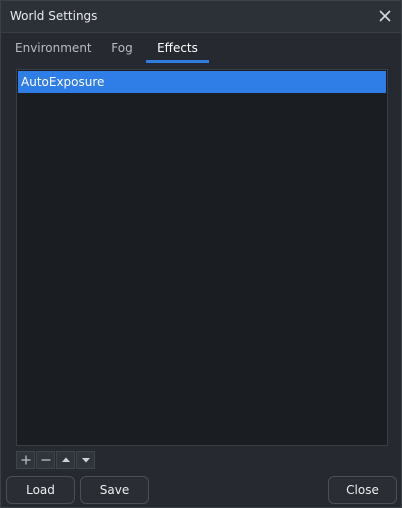 The image size is (402, 508). I want to click on close-icon-glyph, so click(385, 16).